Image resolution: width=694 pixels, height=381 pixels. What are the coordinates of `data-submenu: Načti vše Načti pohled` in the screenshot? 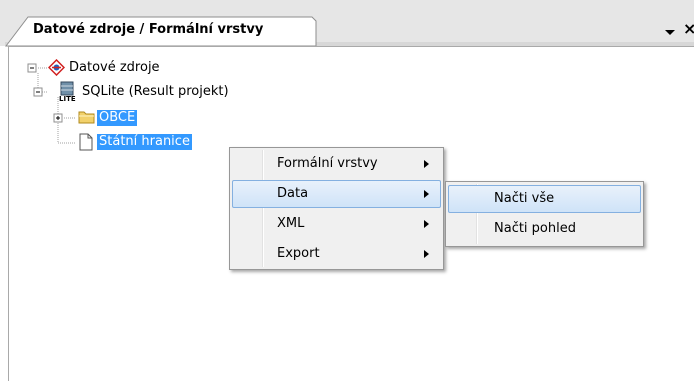 It's located at (544, 214).